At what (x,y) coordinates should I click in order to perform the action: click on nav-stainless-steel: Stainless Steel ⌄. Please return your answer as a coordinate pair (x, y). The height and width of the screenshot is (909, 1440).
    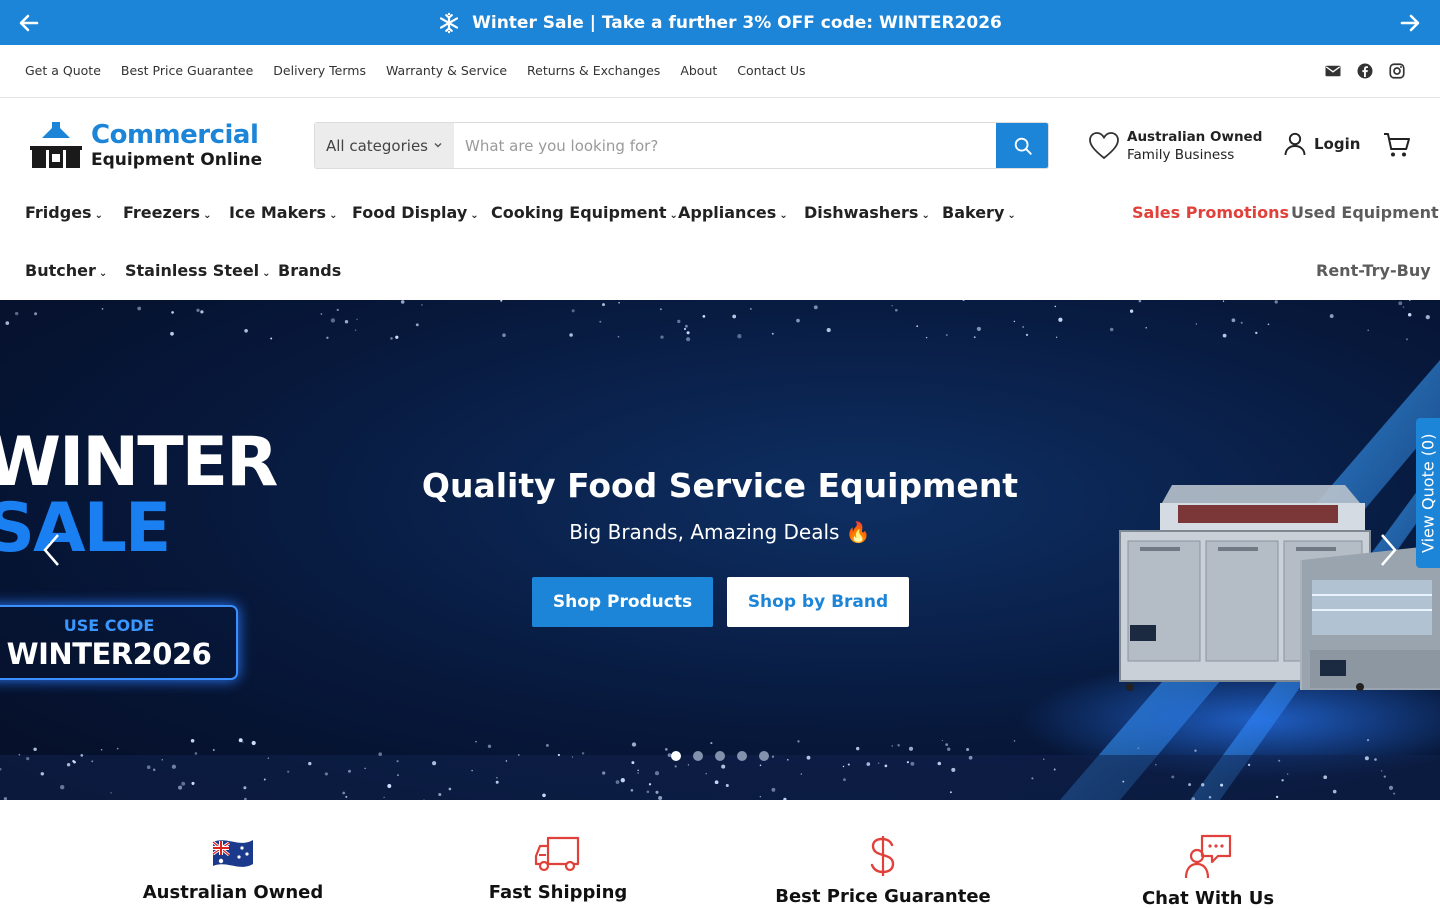
    Looking at the image, I should click on (198, 270).